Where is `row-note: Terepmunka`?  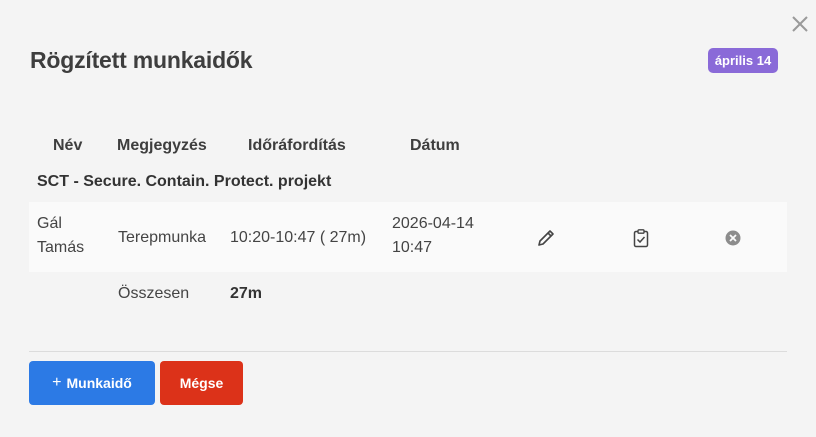
row-note: Terepmunka is located at coordinates (162, 237).